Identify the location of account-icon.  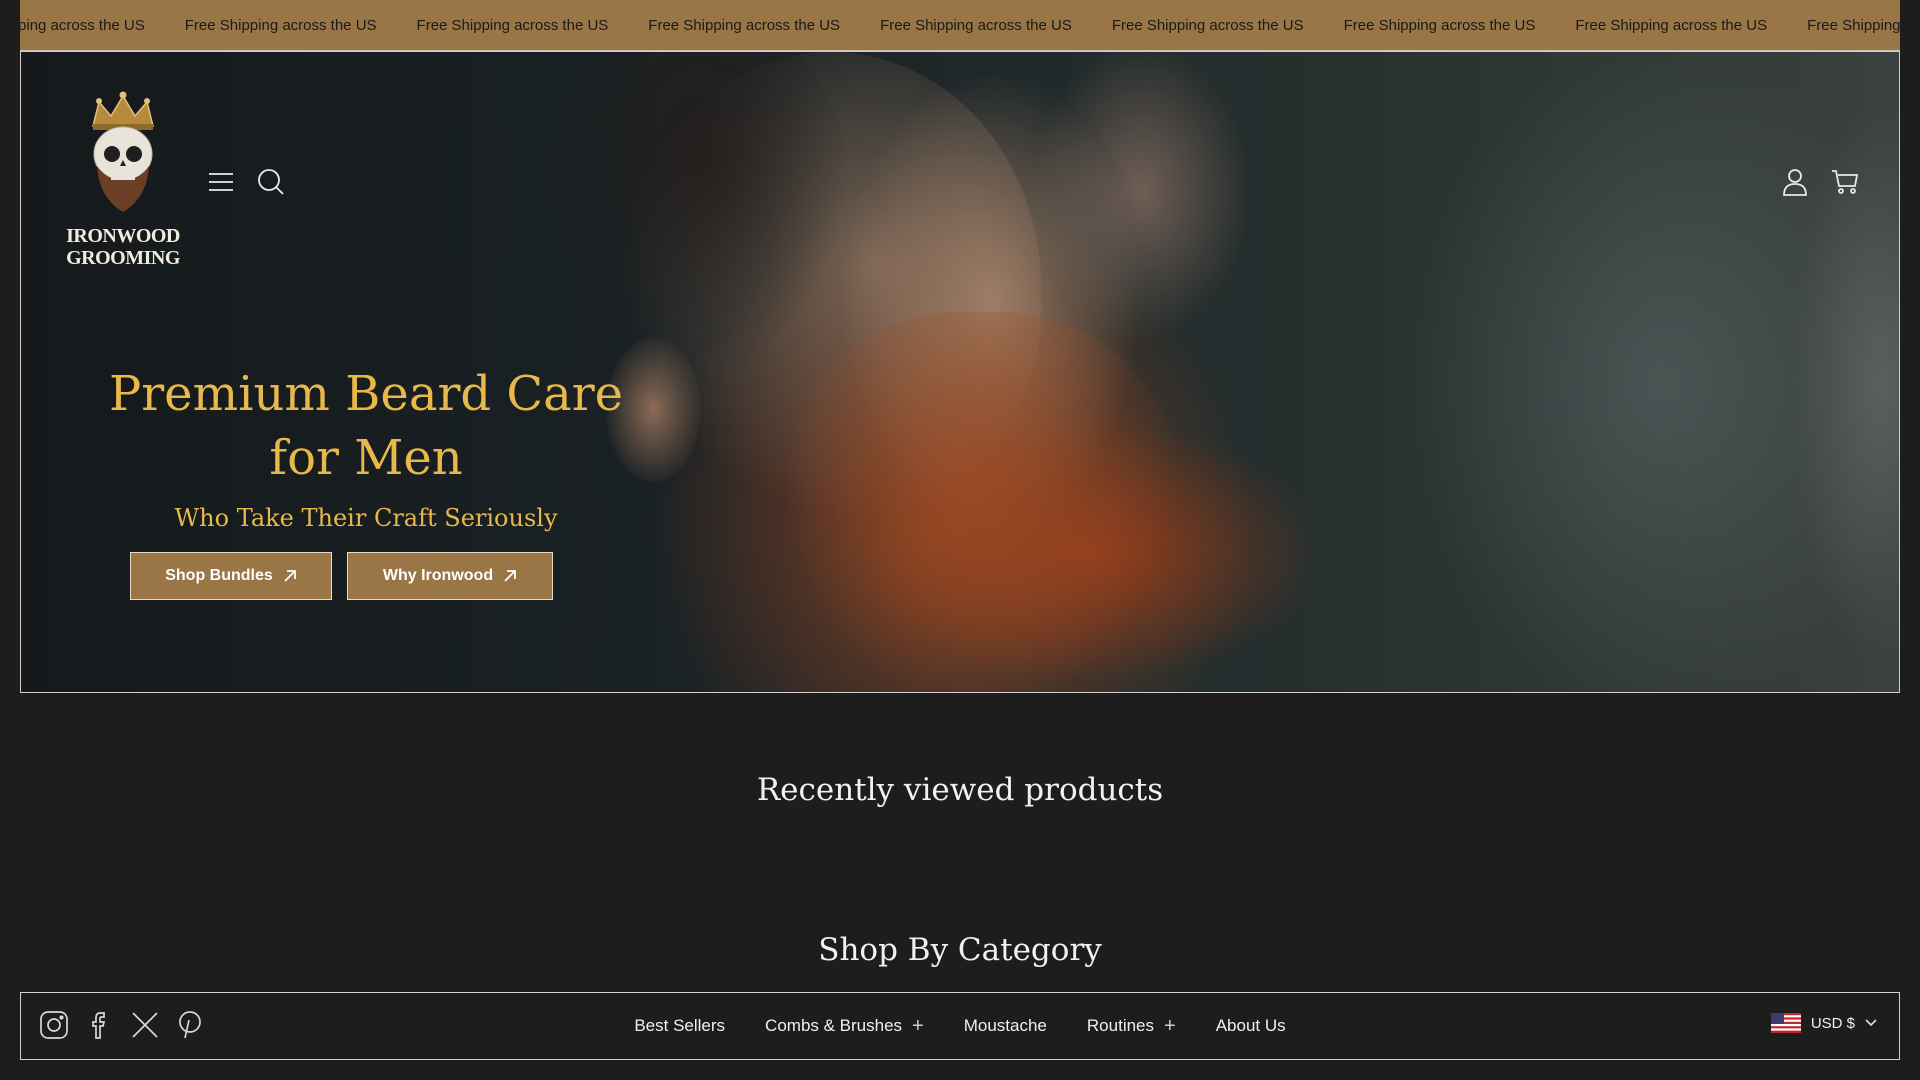
(1795, 182).